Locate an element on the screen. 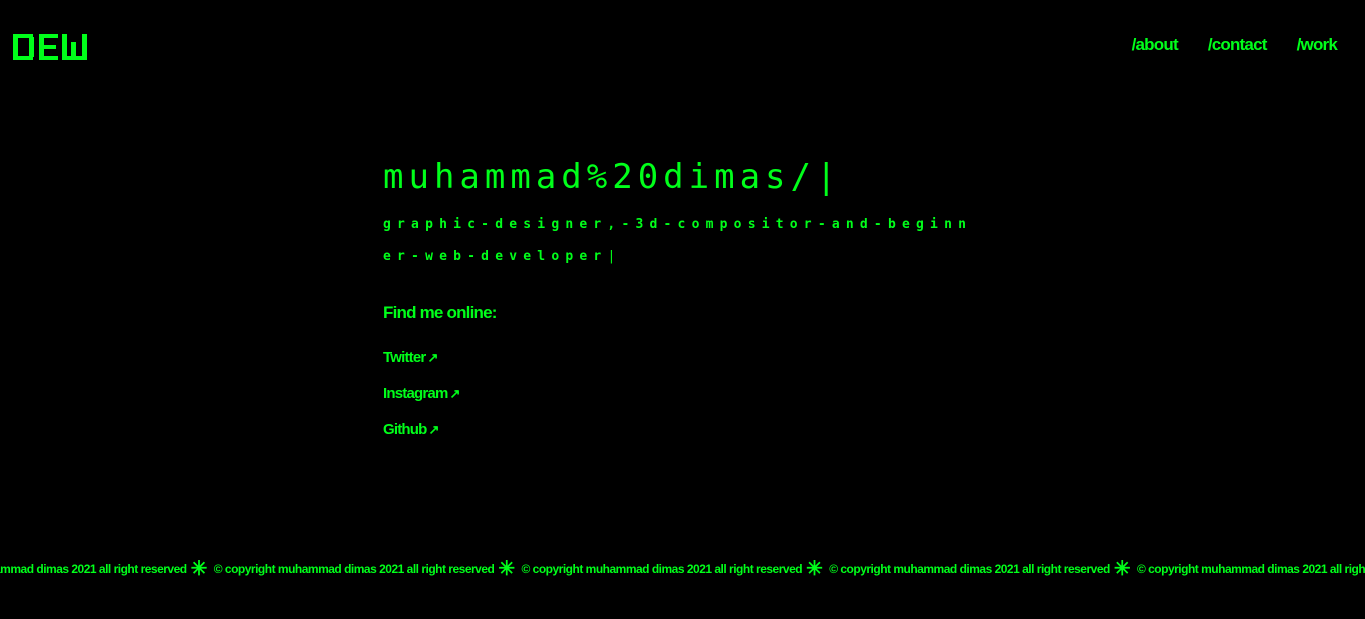  nav-work-link: /work is located at coordinates (1317, 45).